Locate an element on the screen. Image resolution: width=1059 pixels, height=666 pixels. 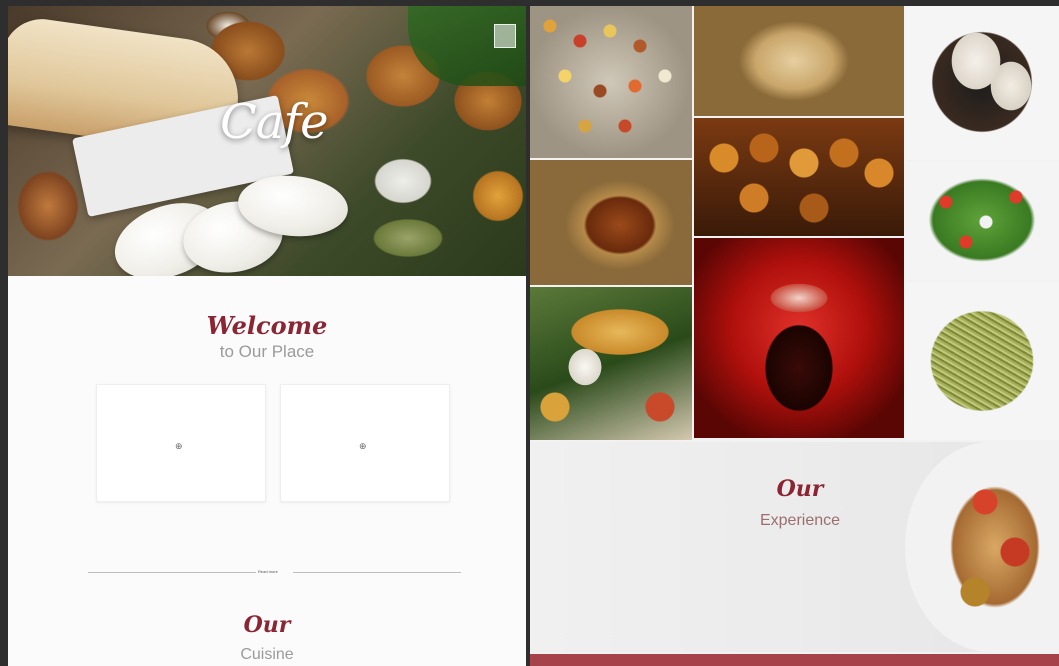
gallery-image-green-noodles is located at coordinates (982, 361).